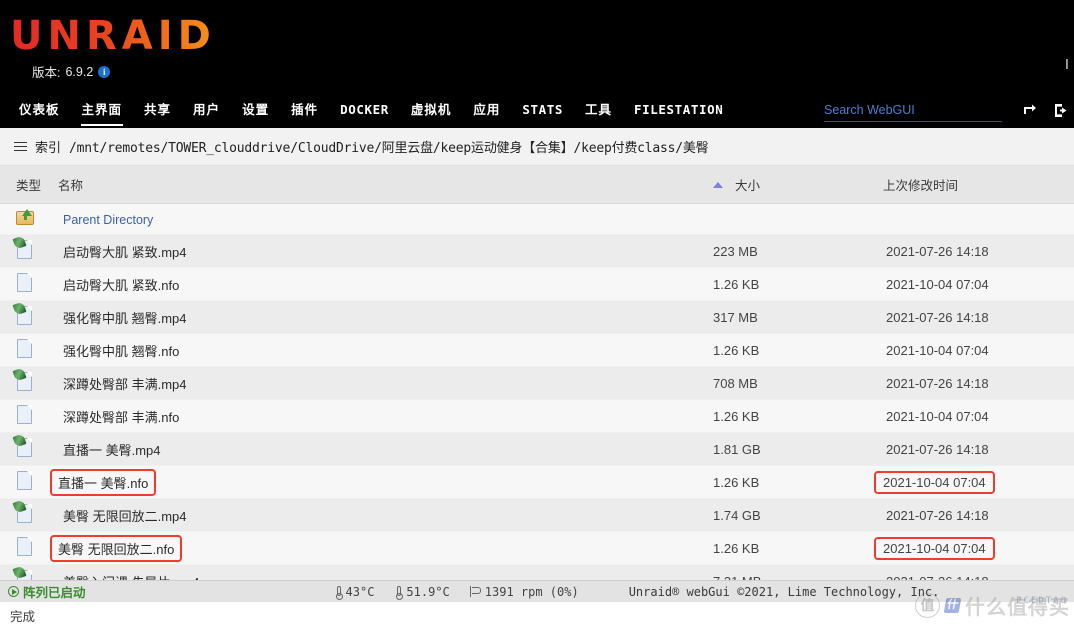 The height and width of the screenshot is (628, 1074). Describe the element at coordinates (748, 186) in the screenshot. I see `column-header-size-label: 大小` at that location.